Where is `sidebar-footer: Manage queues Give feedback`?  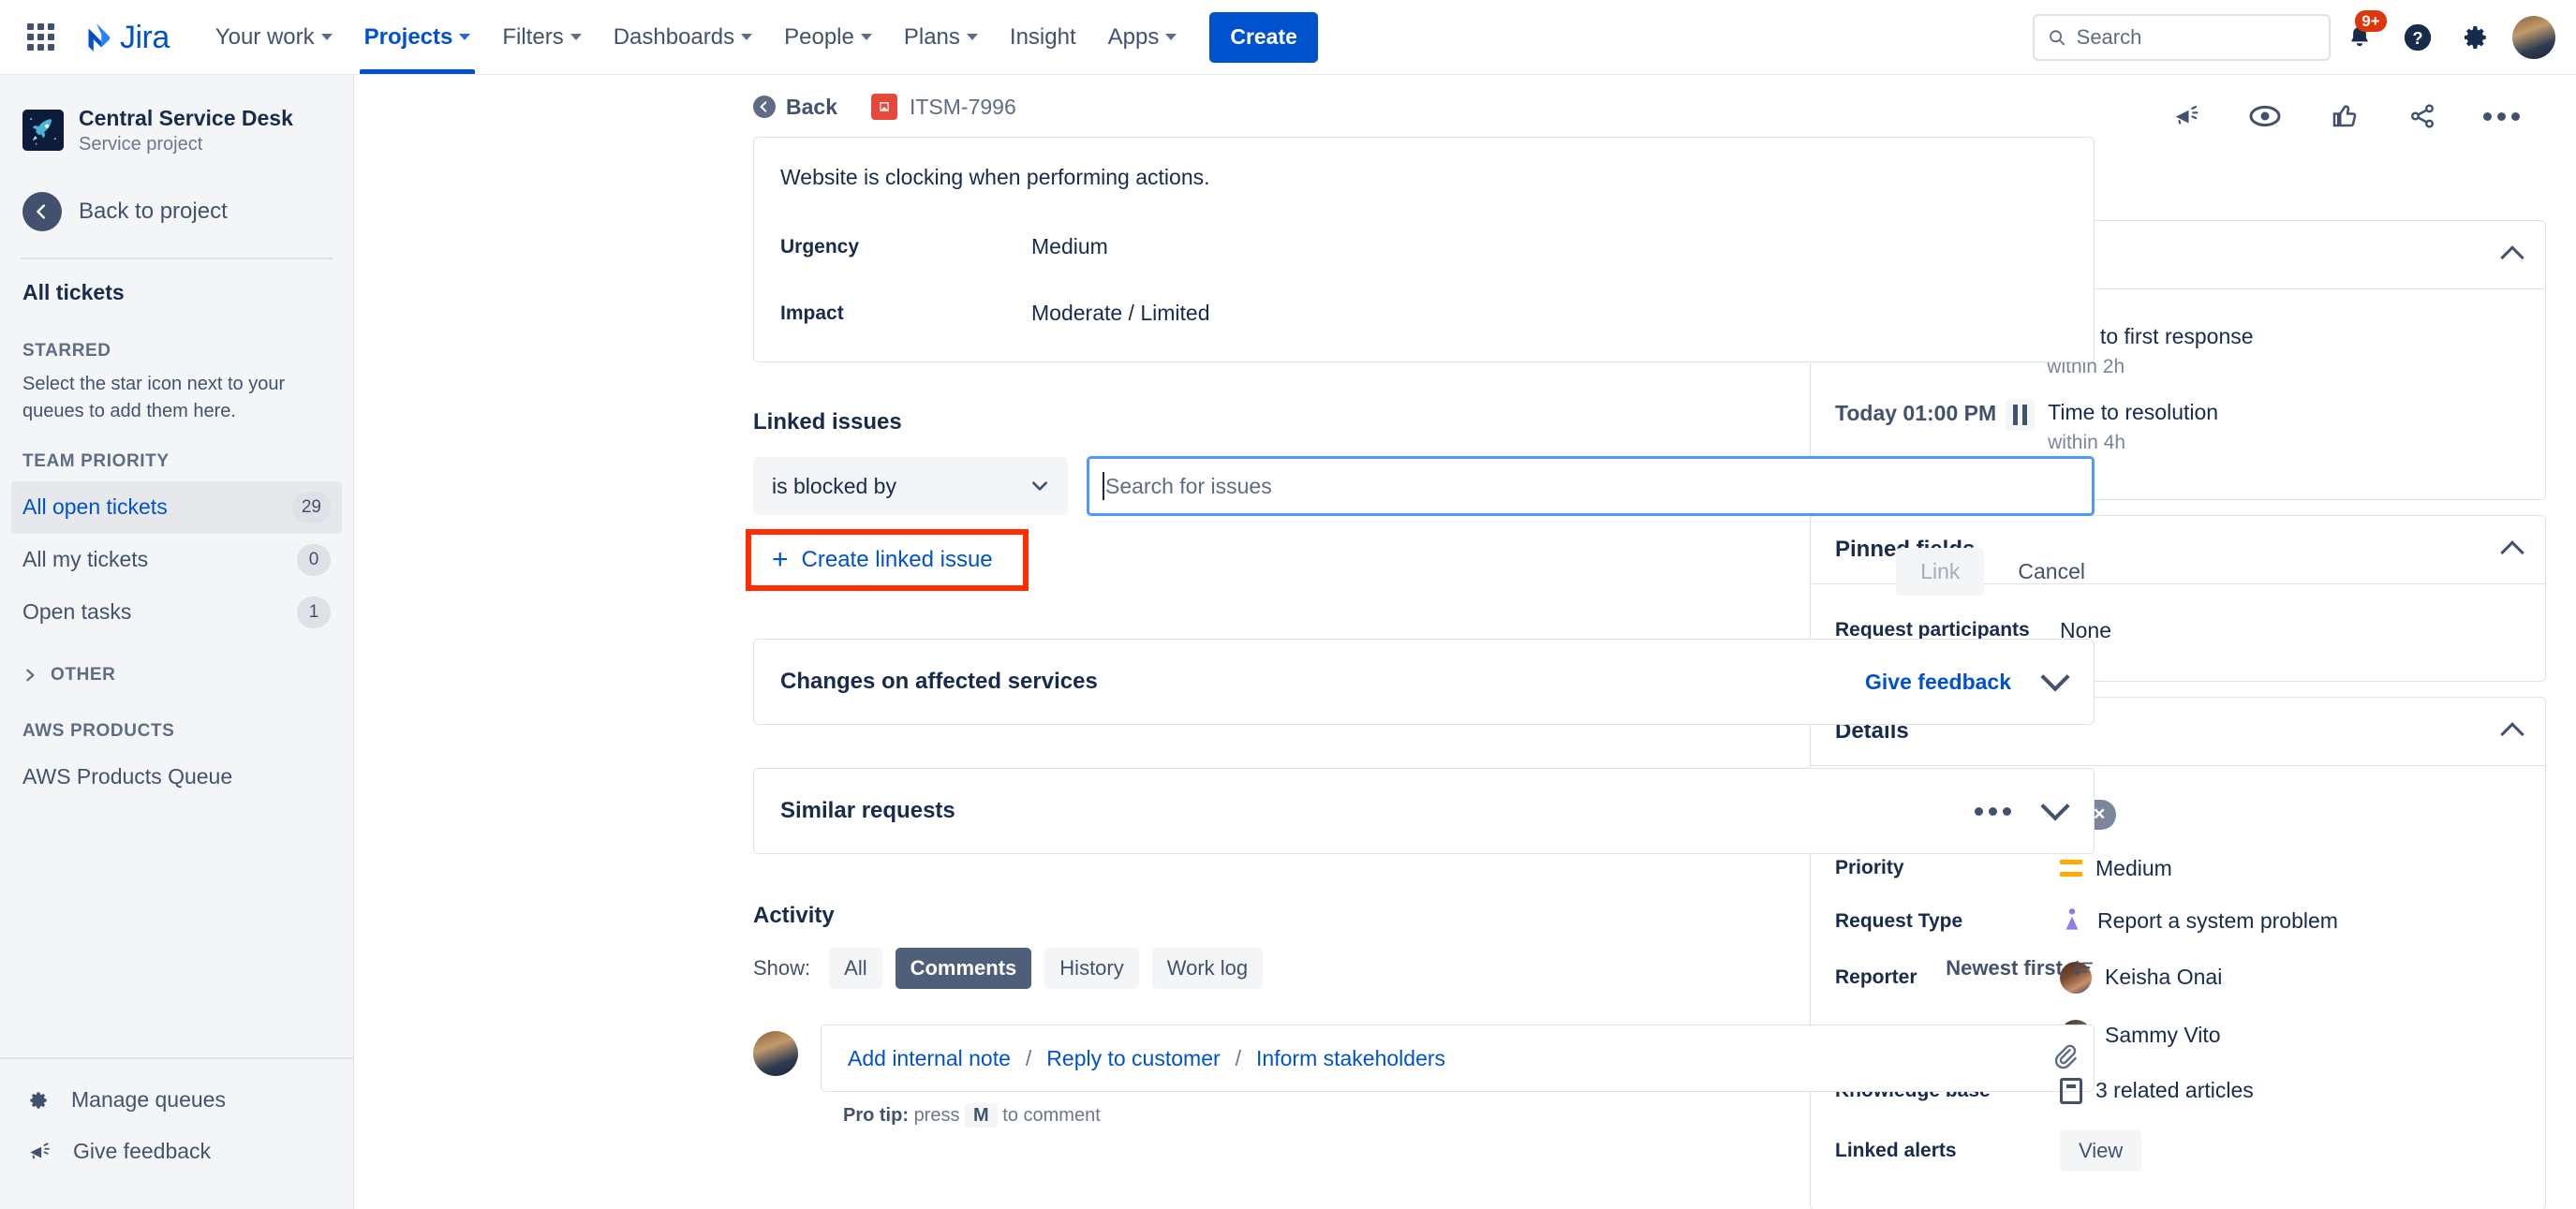
sidebar-footer: Manage queues Give feedback is located at coordinates (177, 1133).